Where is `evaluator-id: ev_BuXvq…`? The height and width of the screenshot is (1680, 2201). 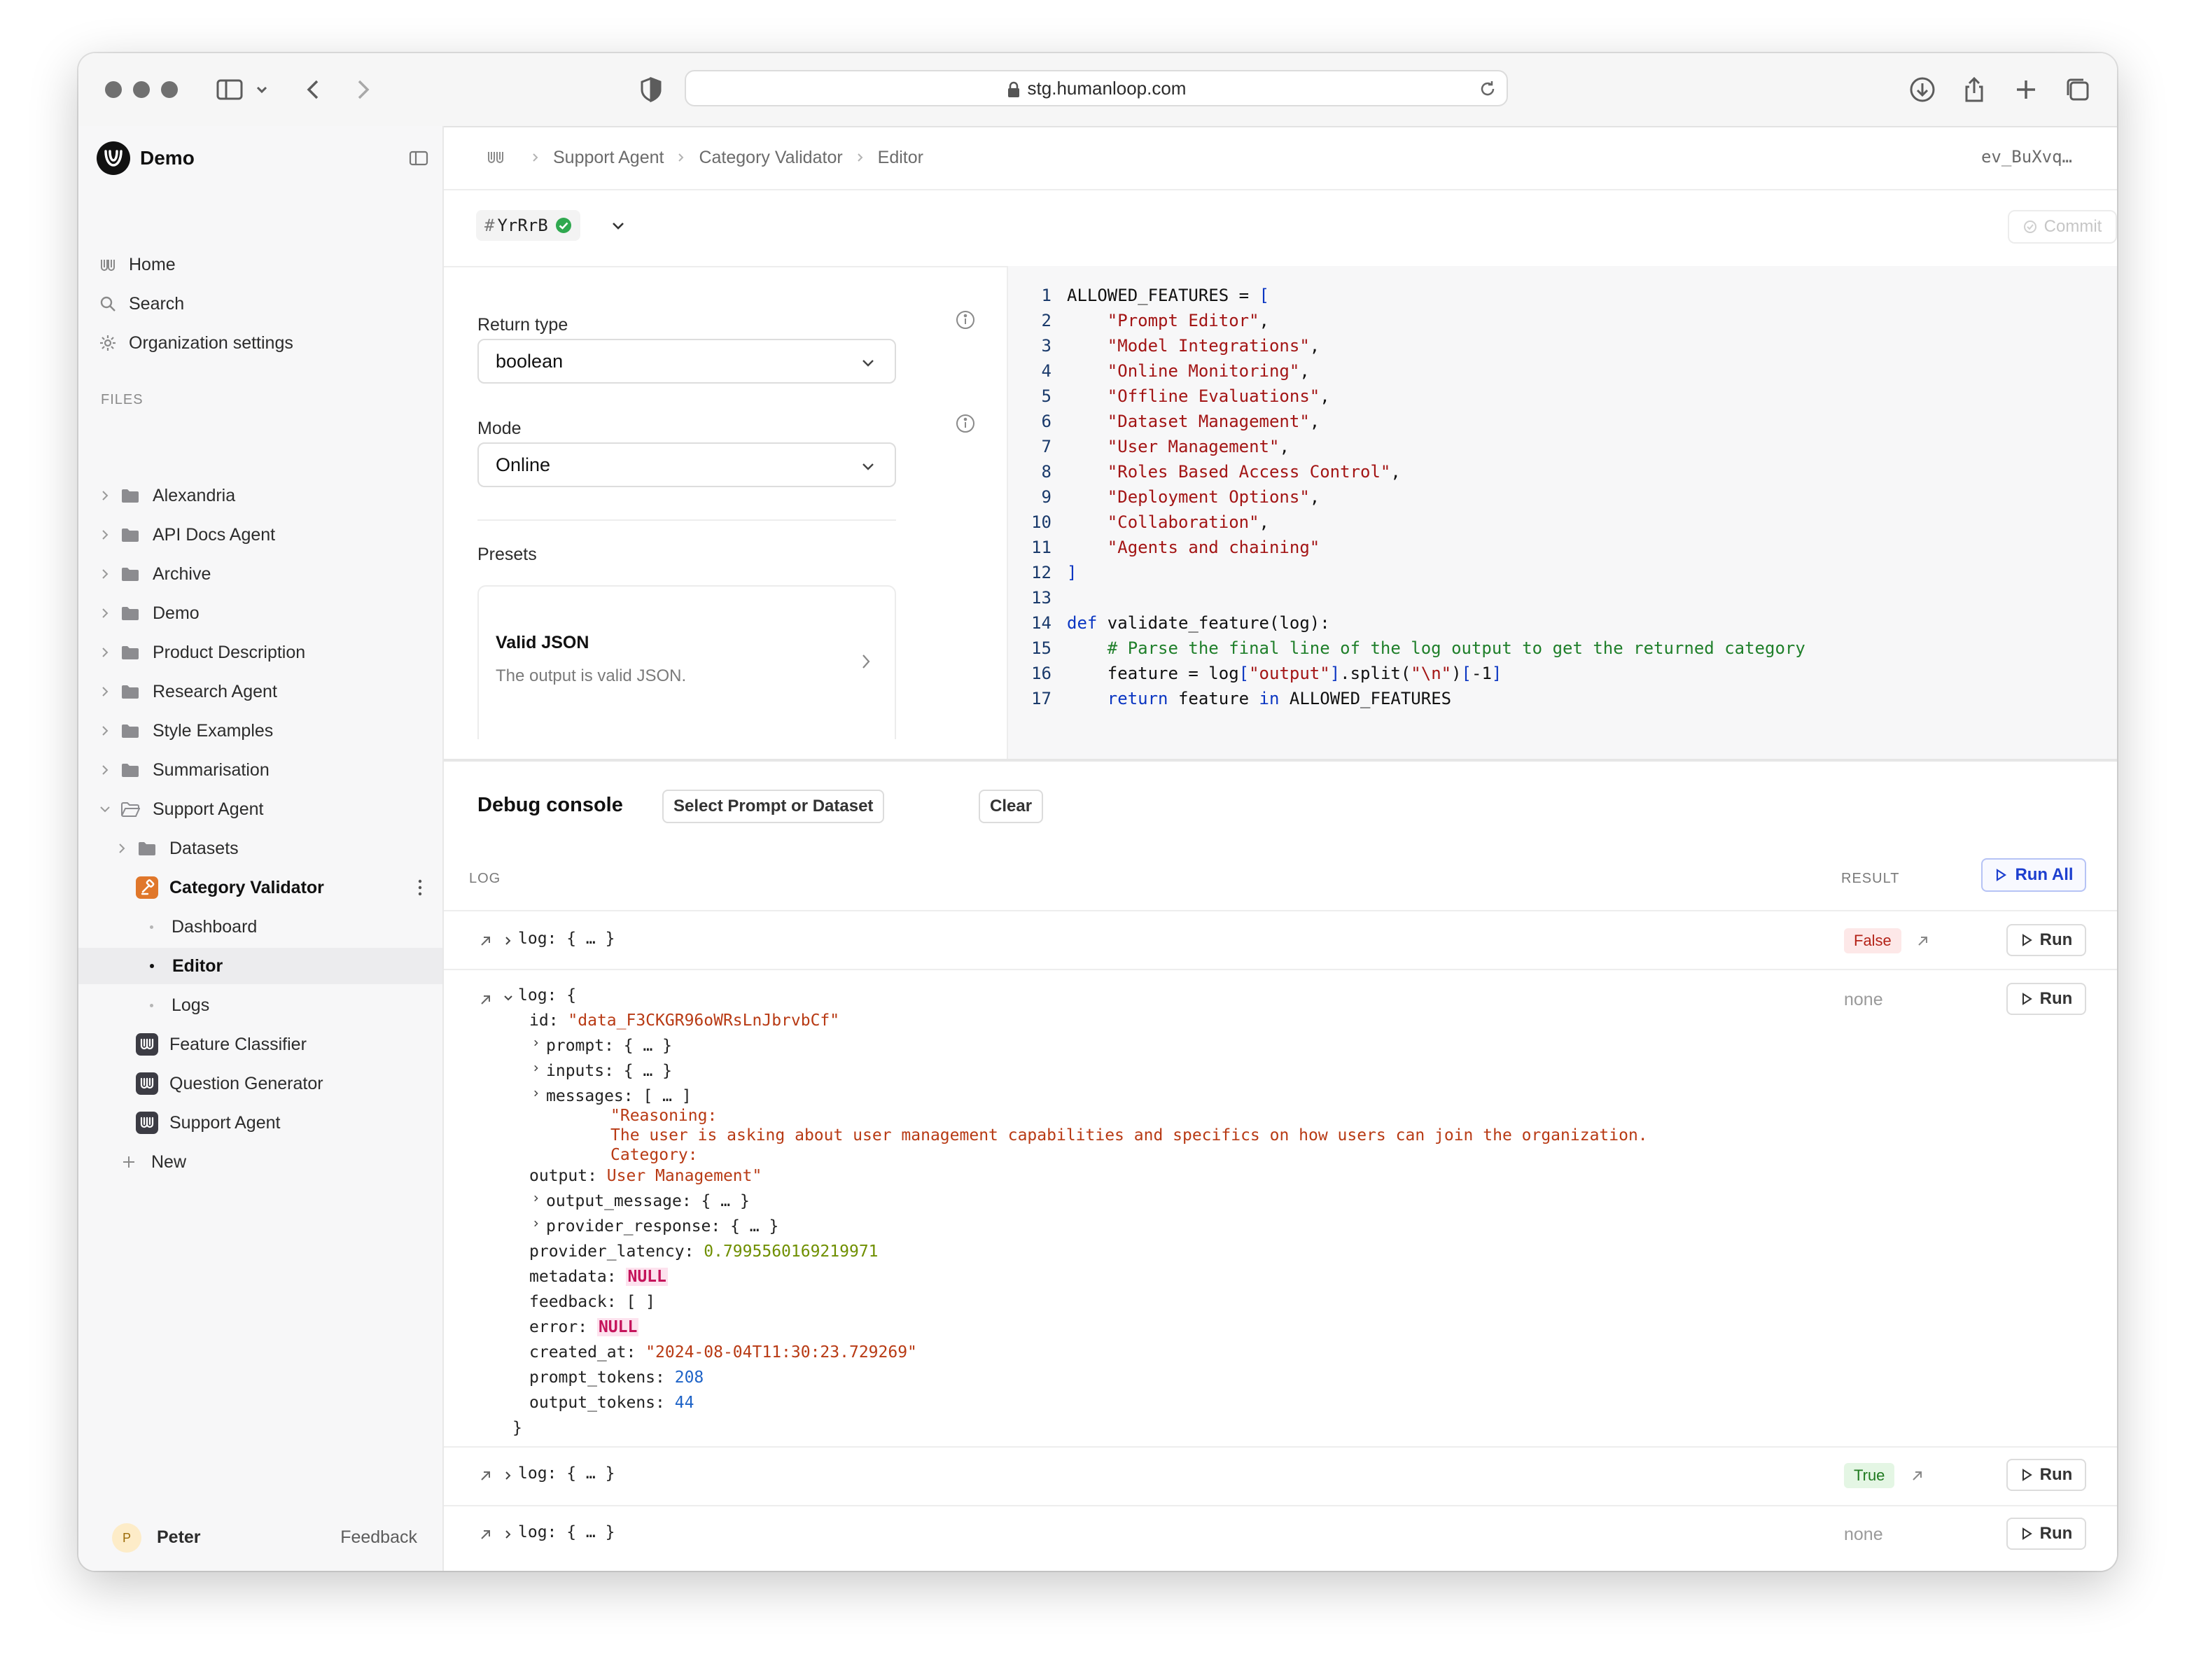
evaluator-id: ev_BuXvq… is located at coordinates (2026, 157).